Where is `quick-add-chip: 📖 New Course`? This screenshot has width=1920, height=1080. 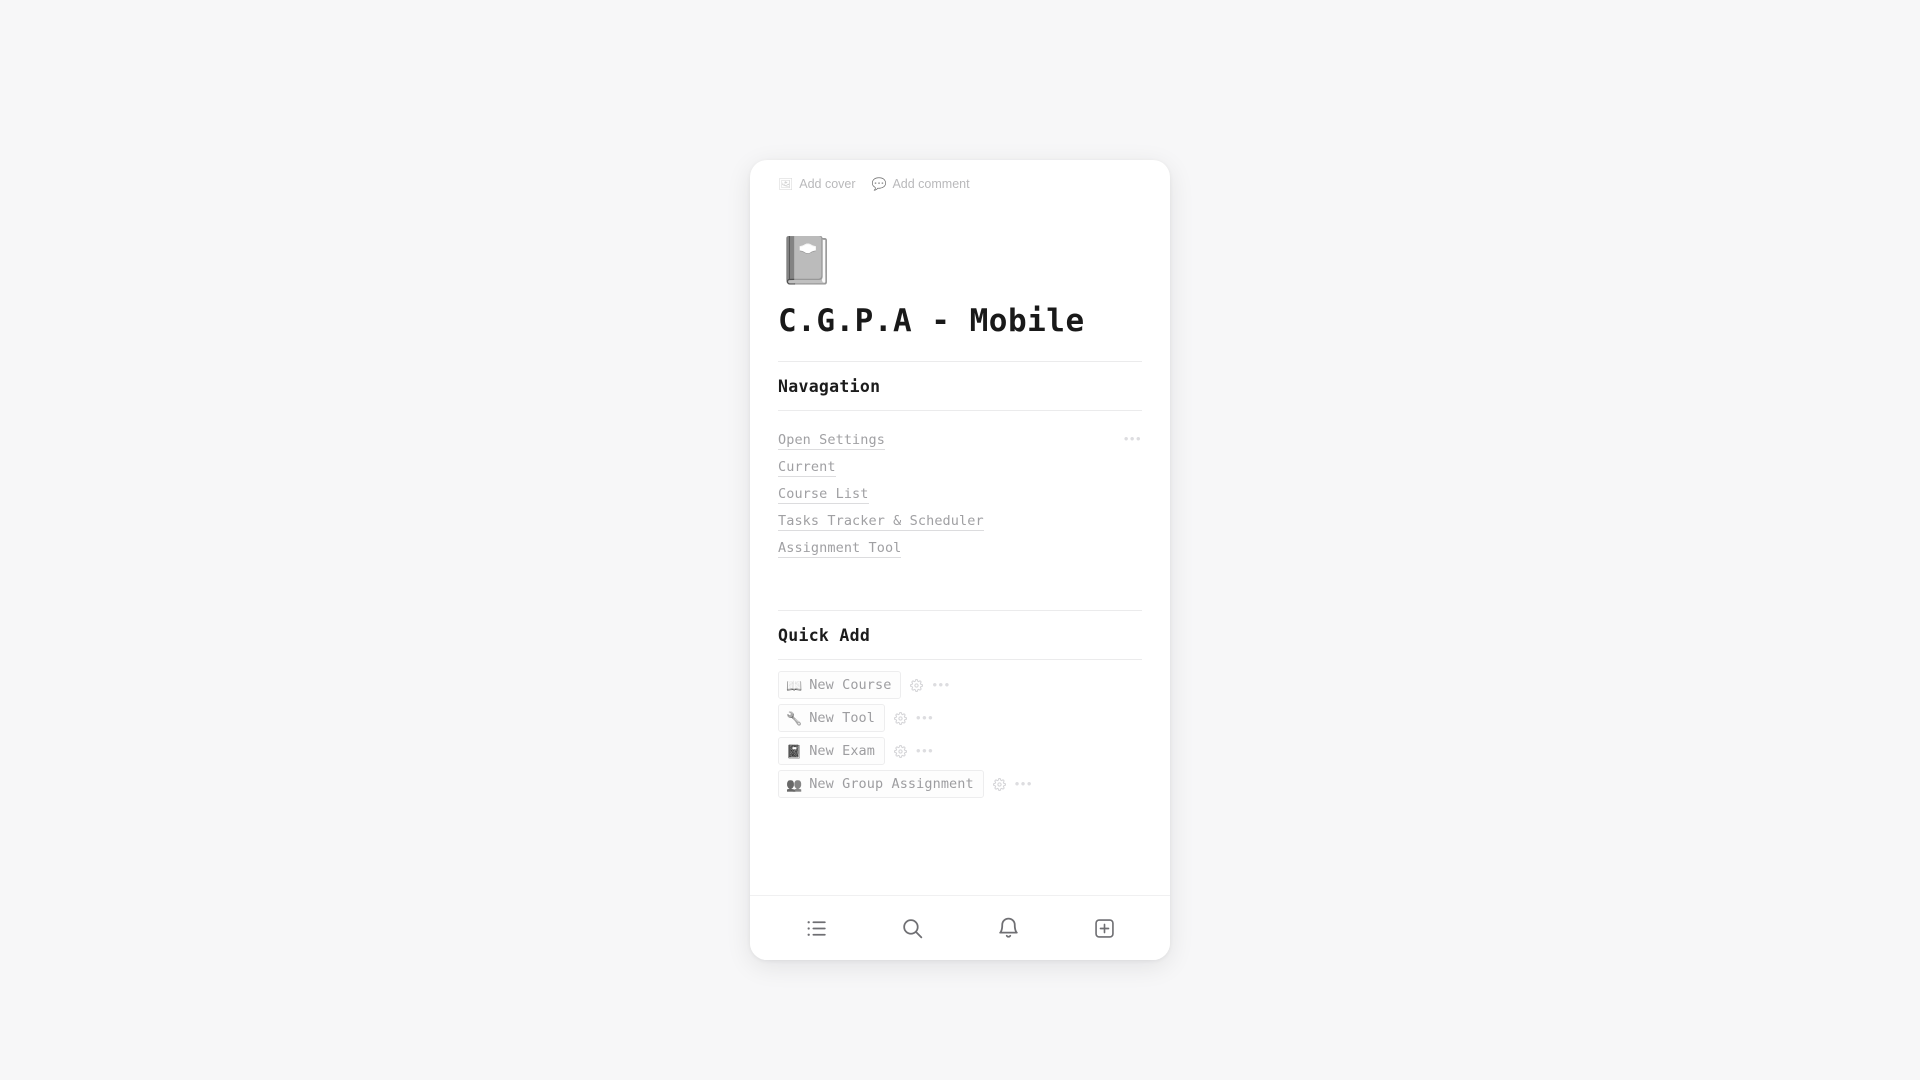 quick-add-chip: 📖 New Course is located at coordinates (840, 685).